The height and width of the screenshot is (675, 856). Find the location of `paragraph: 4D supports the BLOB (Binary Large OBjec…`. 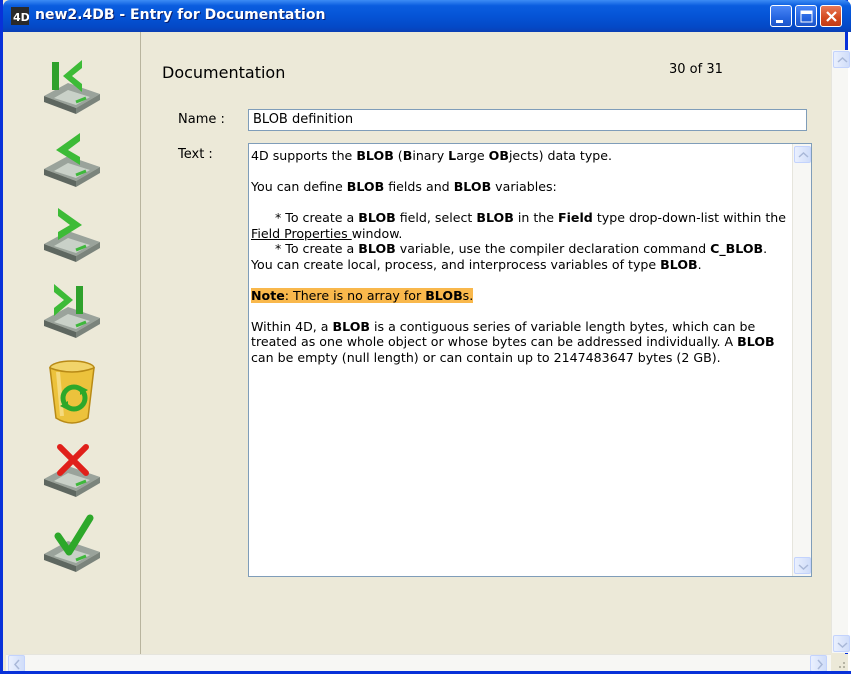

paragraph: 4D supports the BLOB (Binary Large OBjec… is located at coordinates (432, 155).